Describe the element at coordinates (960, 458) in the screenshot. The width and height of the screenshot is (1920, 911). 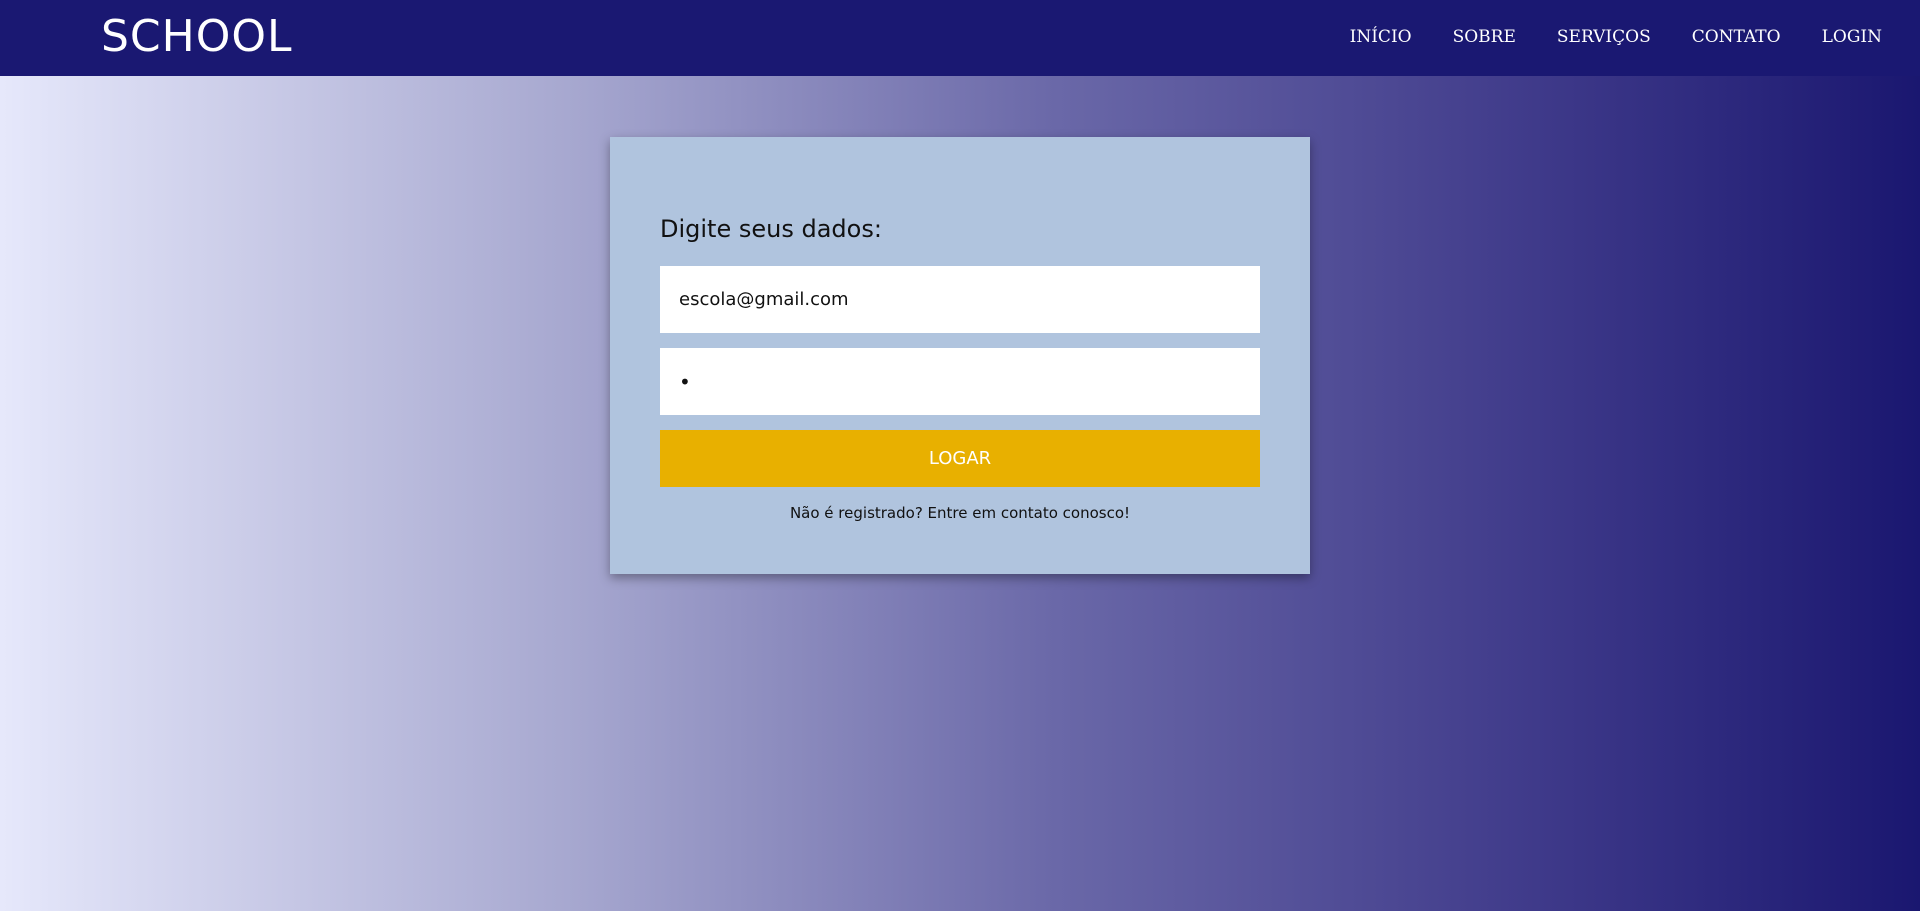
I see `login-button: LOGAR` at that location.